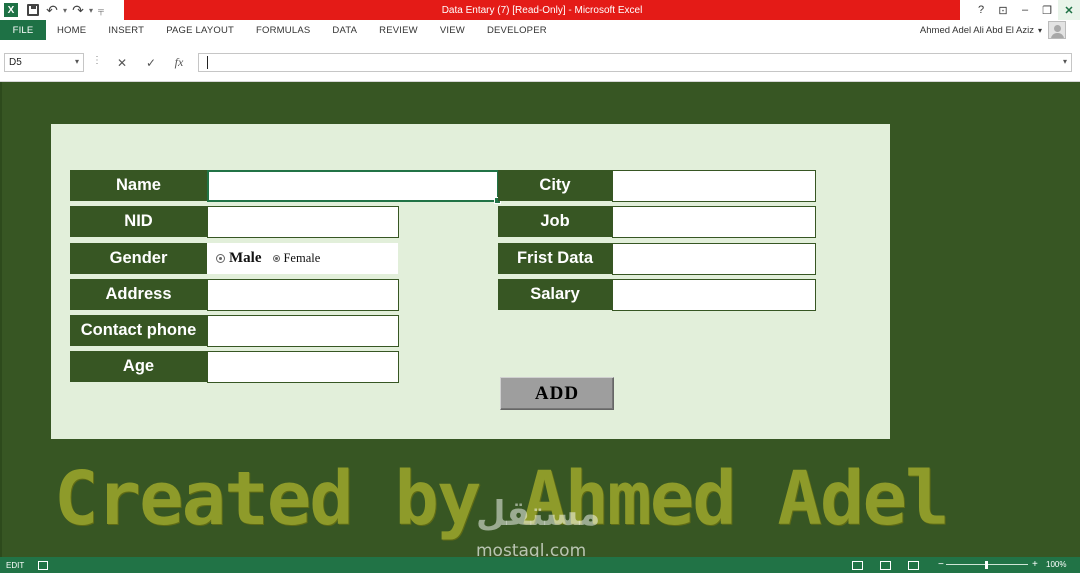  Describe the element at coordinates (138, 221) in the screenshot. I see `label-nid: NID` at that location.